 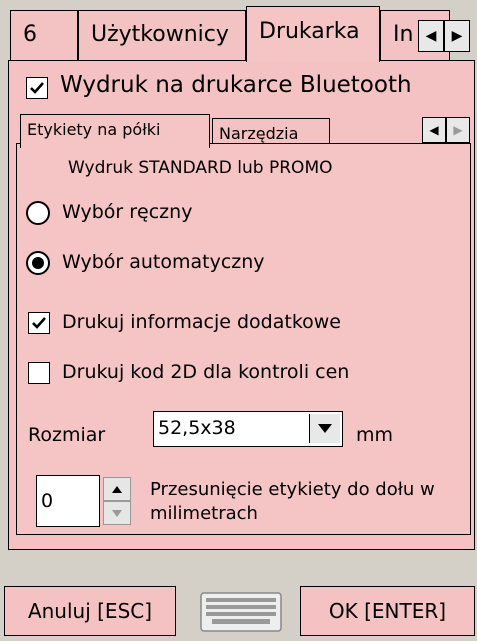 I want to click on radio-selected-dot-icon, so click(x=38, y=263).